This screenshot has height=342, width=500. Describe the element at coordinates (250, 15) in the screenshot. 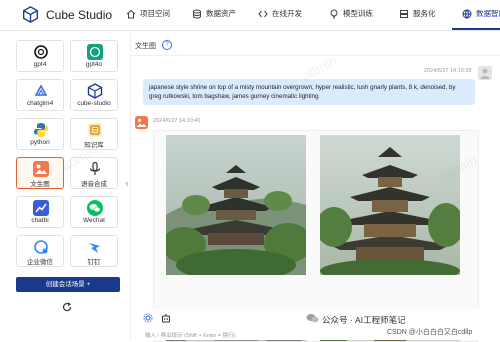

I see `top-navbar: Cube Studio 项目空间 数据资产 在线开发 模型训练 服务化 数据智能` at that location.